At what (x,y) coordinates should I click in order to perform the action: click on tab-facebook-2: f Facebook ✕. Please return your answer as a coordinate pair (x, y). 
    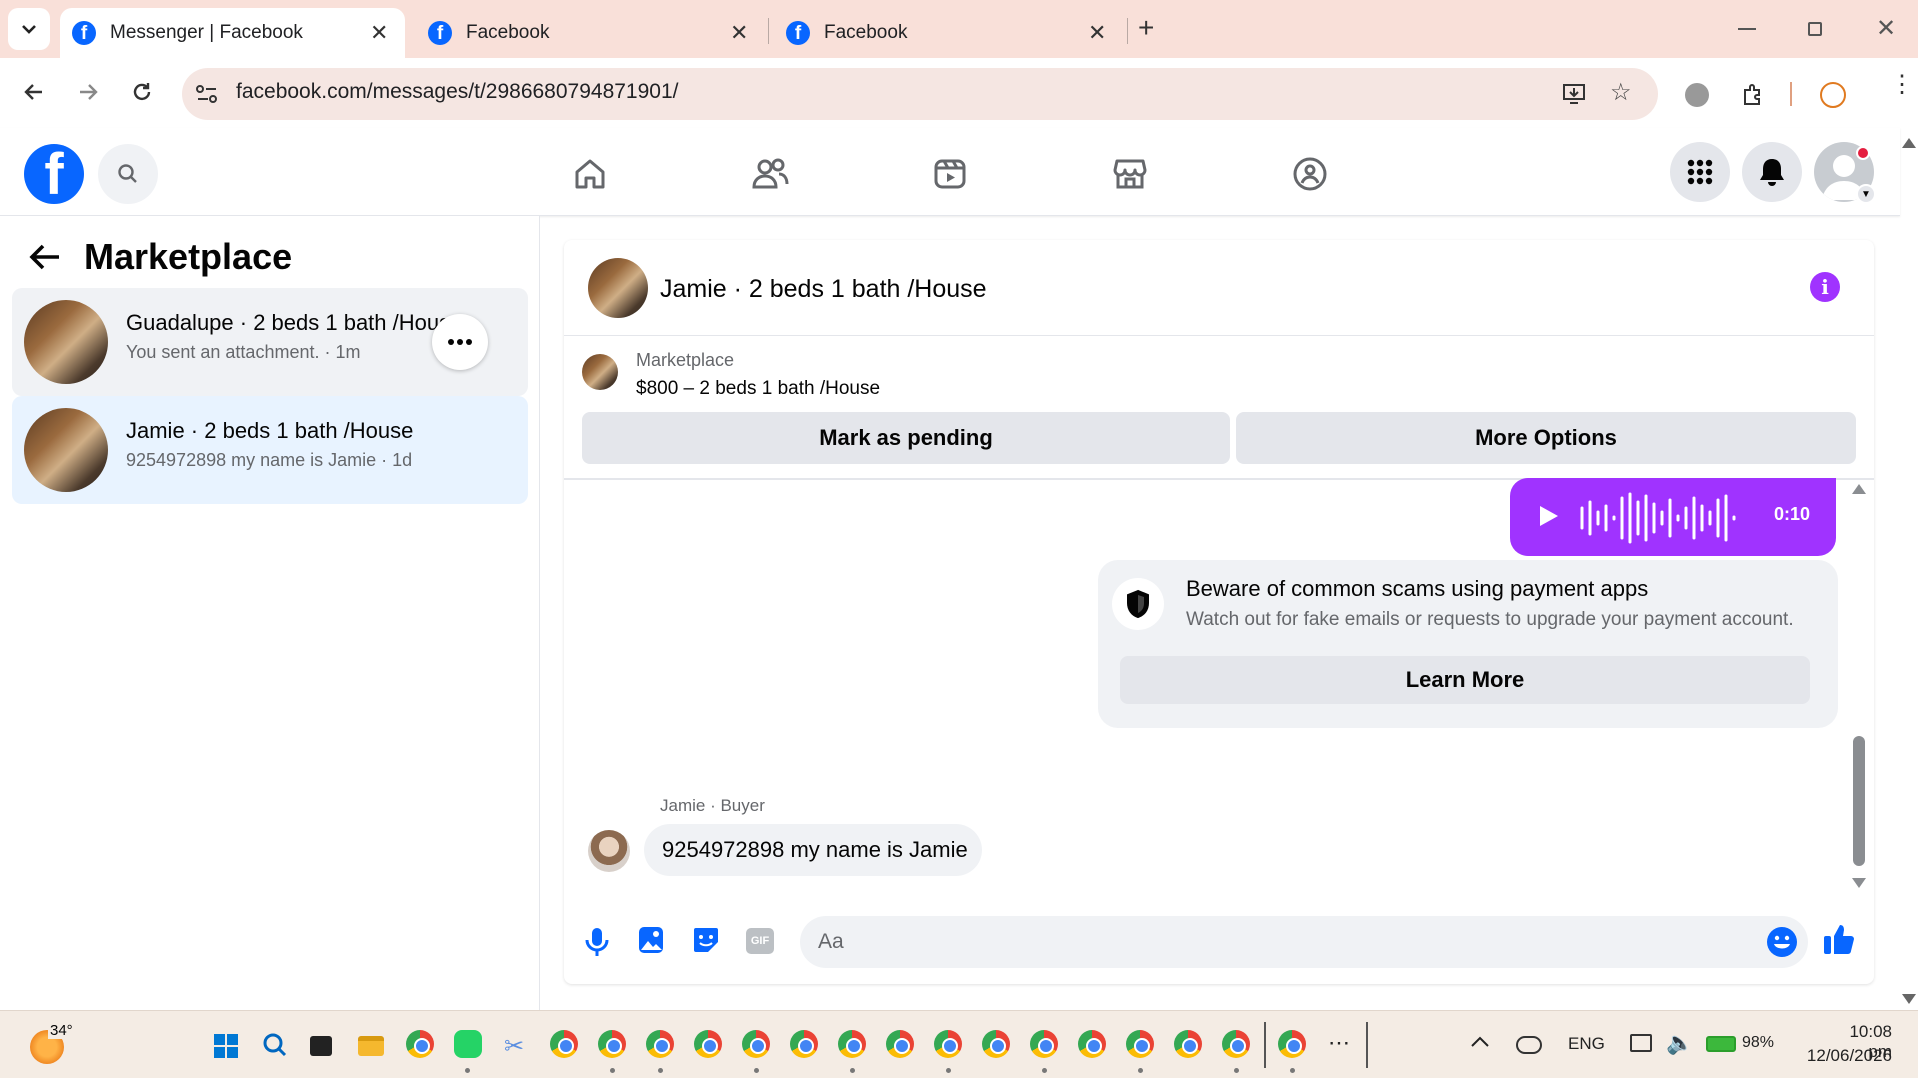
    Looking at the image, I should click on (946, 33).